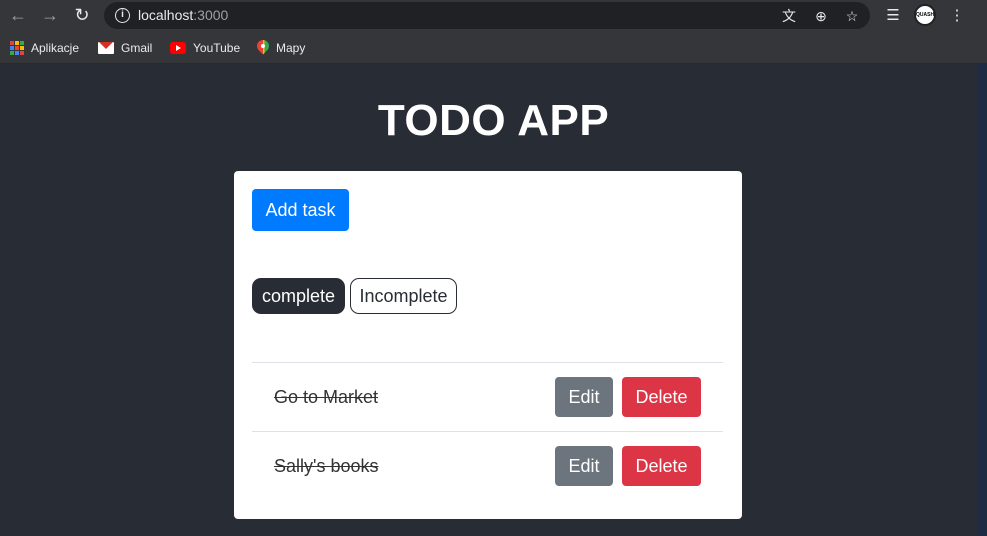  Describe the element at coordinates (291, 48) in the screenshot. I see `bookmark-label: Mapy` at that location.